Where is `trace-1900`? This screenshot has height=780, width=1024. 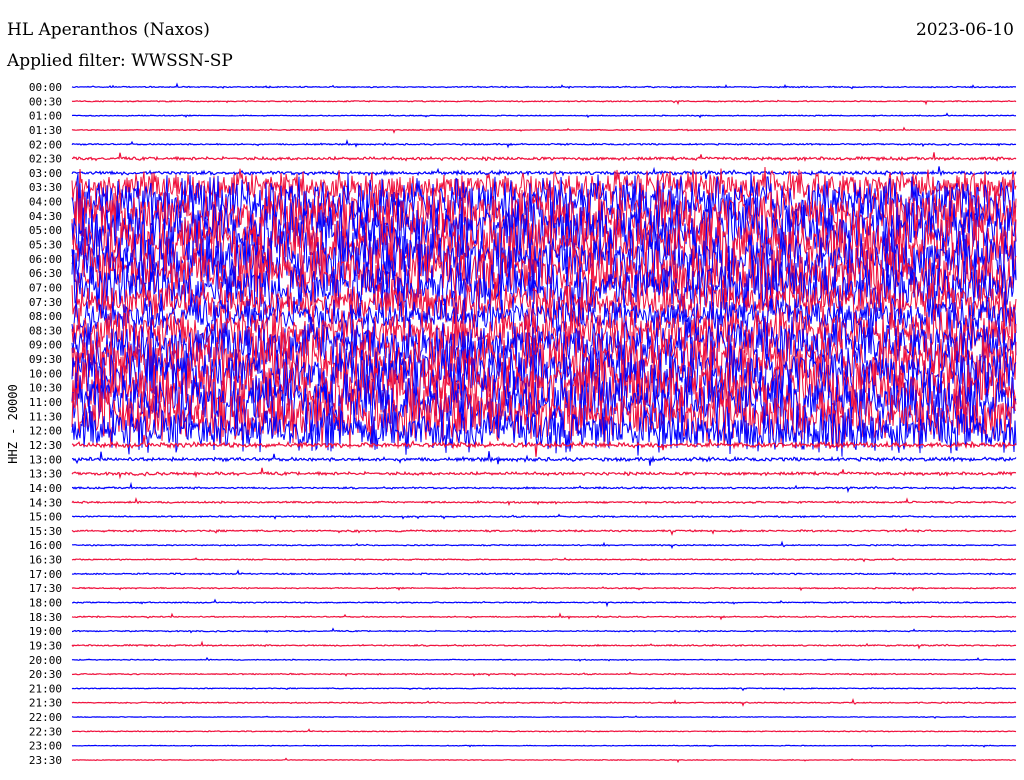
trace-1900 is located at coordinates (544, 630).